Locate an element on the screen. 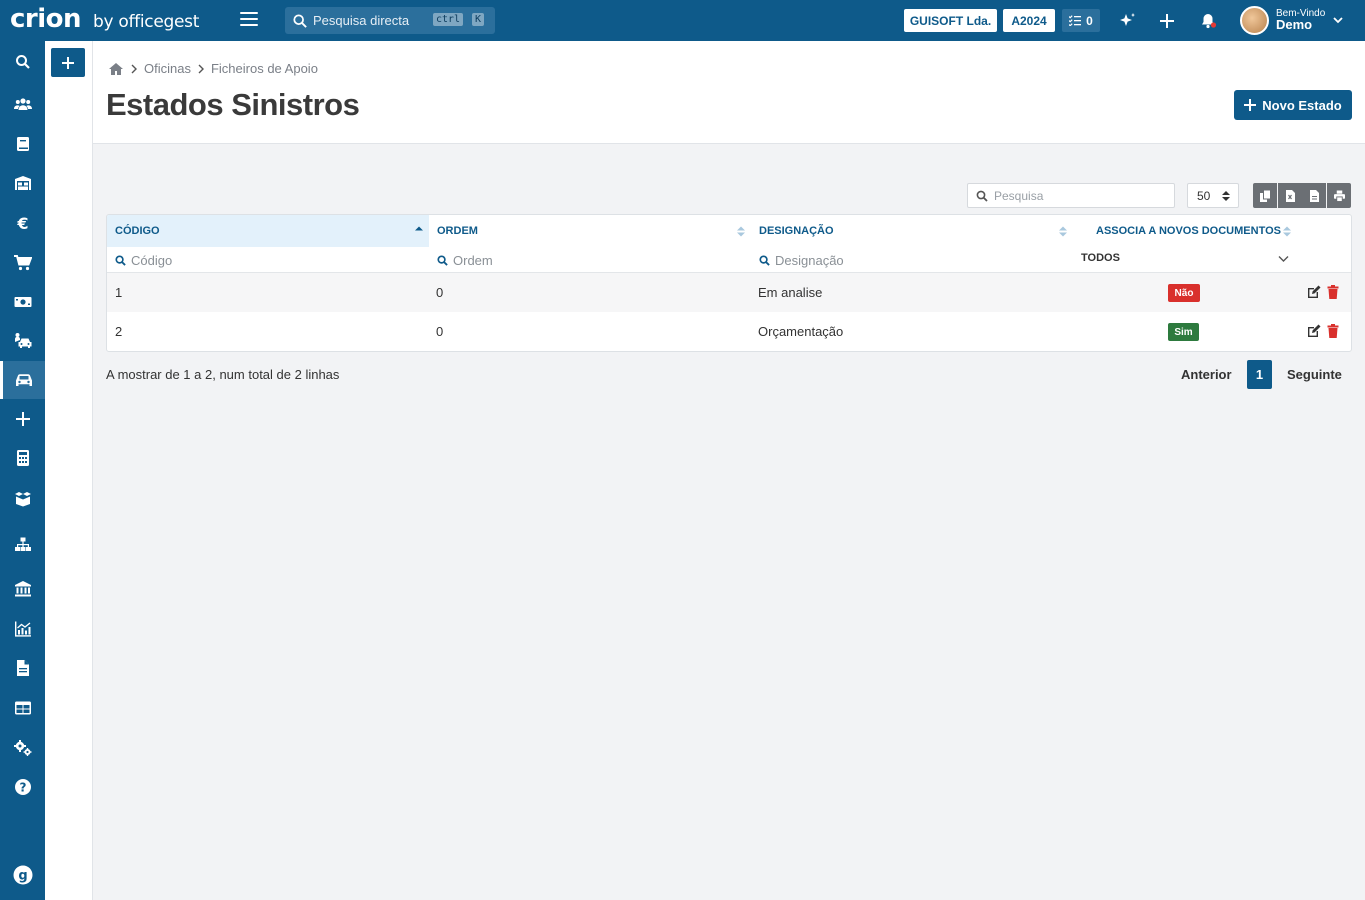  table-search-input: Pesquisa is located at coordinates (1071, 195).